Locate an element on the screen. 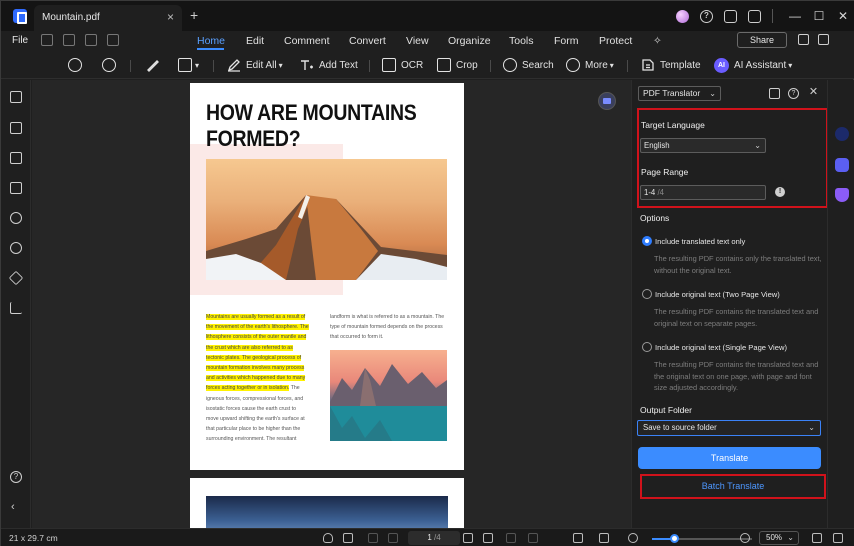 The image size is (854, 546). page-size: 21 x 29.7 cm is located at coordinates (33, 538).